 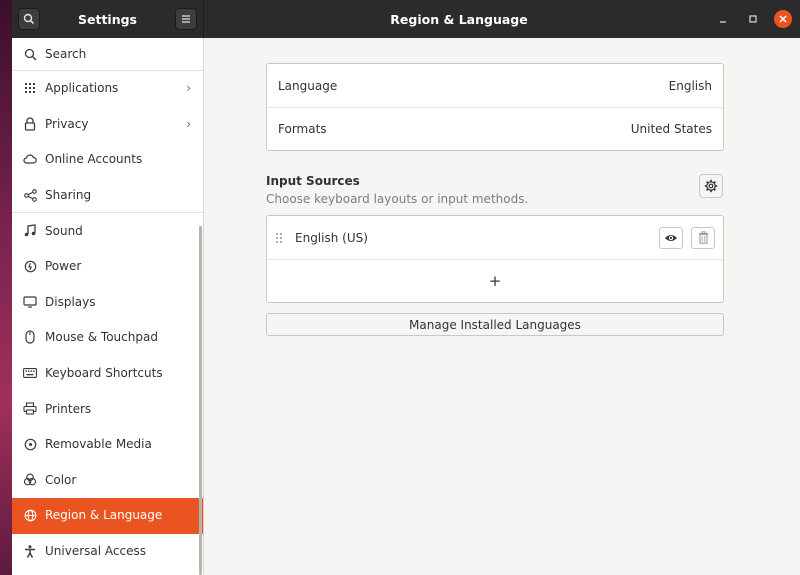 What do you see at coordinates (200, 400) in the screenshot?
I see `sidebar-scrollbar` at bounding box center [200, 400].